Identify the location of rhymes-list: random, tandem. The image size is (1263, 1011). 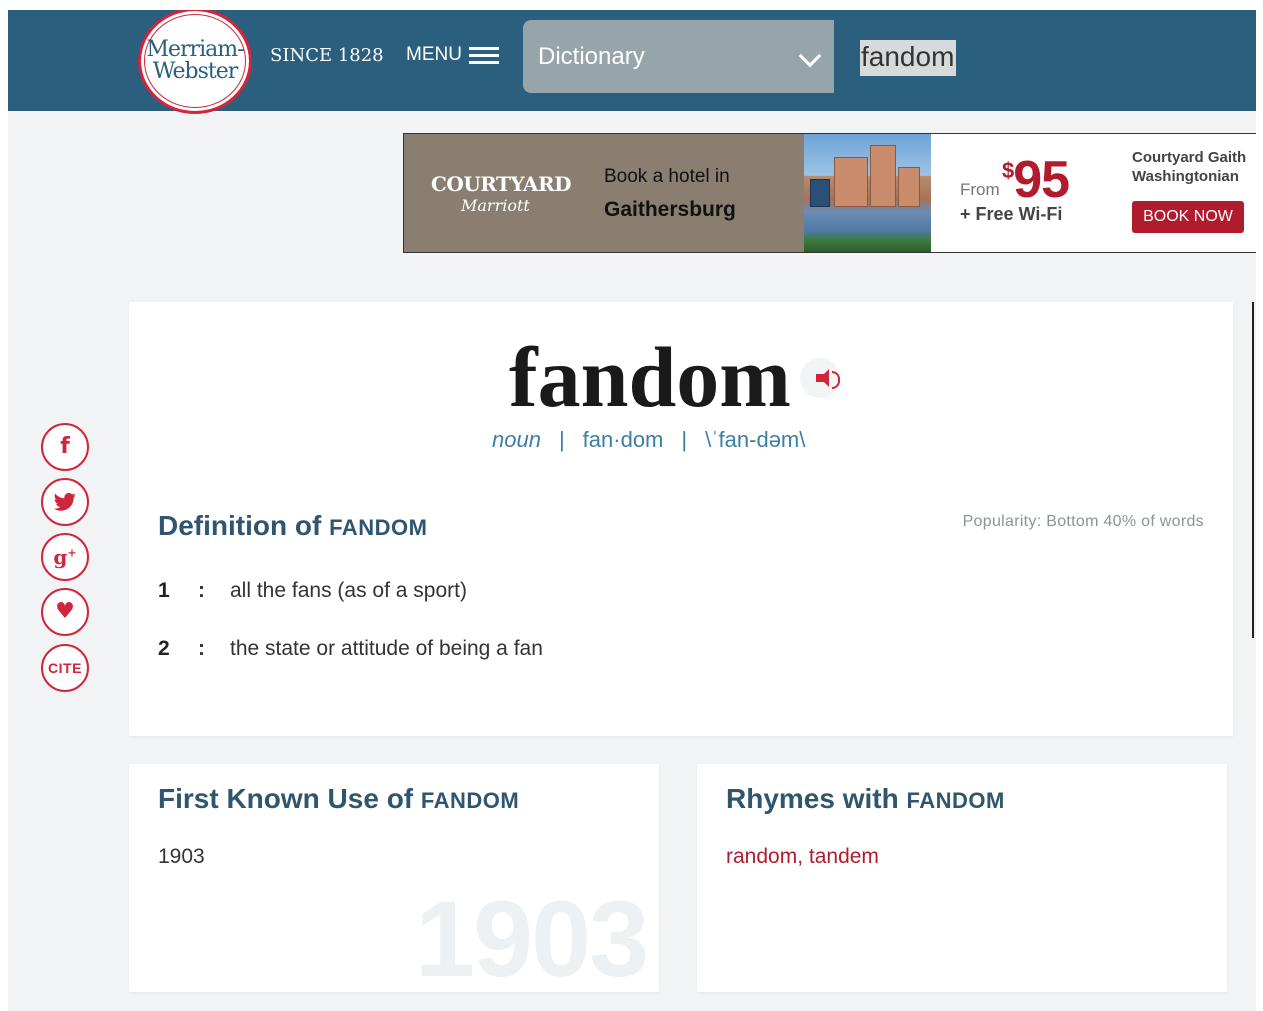
(802, 857).